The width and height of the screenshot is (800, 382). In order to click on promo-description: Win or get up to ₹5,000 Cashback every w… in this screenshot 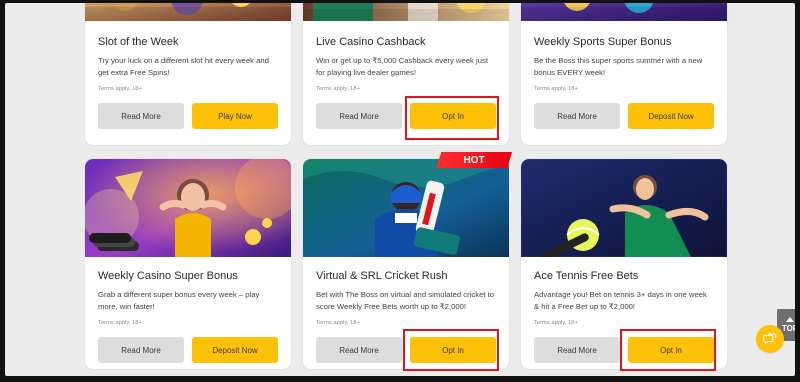, I will do `click(402, 66)`.